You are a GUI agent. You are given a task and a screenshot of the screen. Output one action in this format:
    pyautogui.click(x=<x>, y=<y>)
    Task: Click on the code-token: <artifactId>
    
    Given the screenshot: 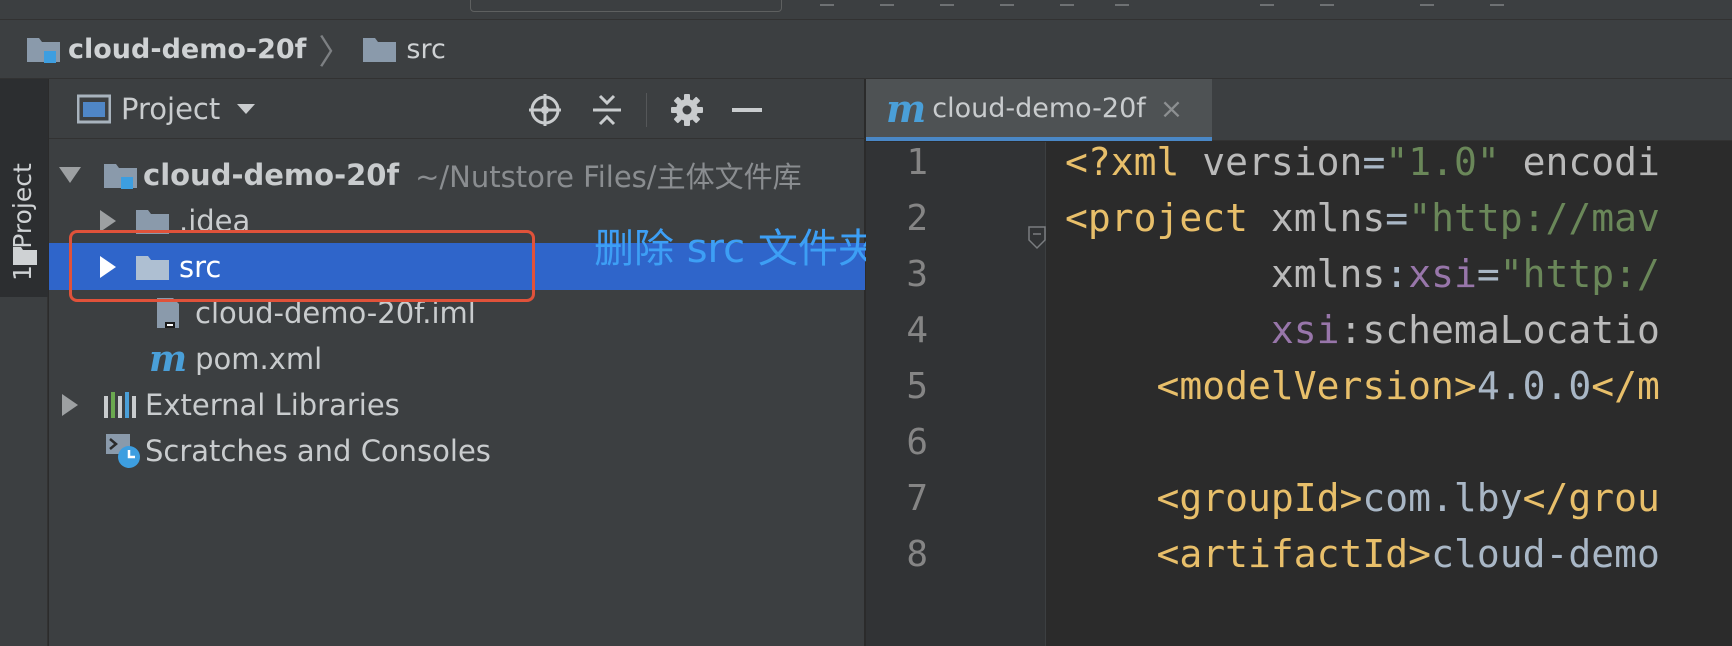 What is the action you would take?
    pyautogui.click(x=1294, y=554)
    